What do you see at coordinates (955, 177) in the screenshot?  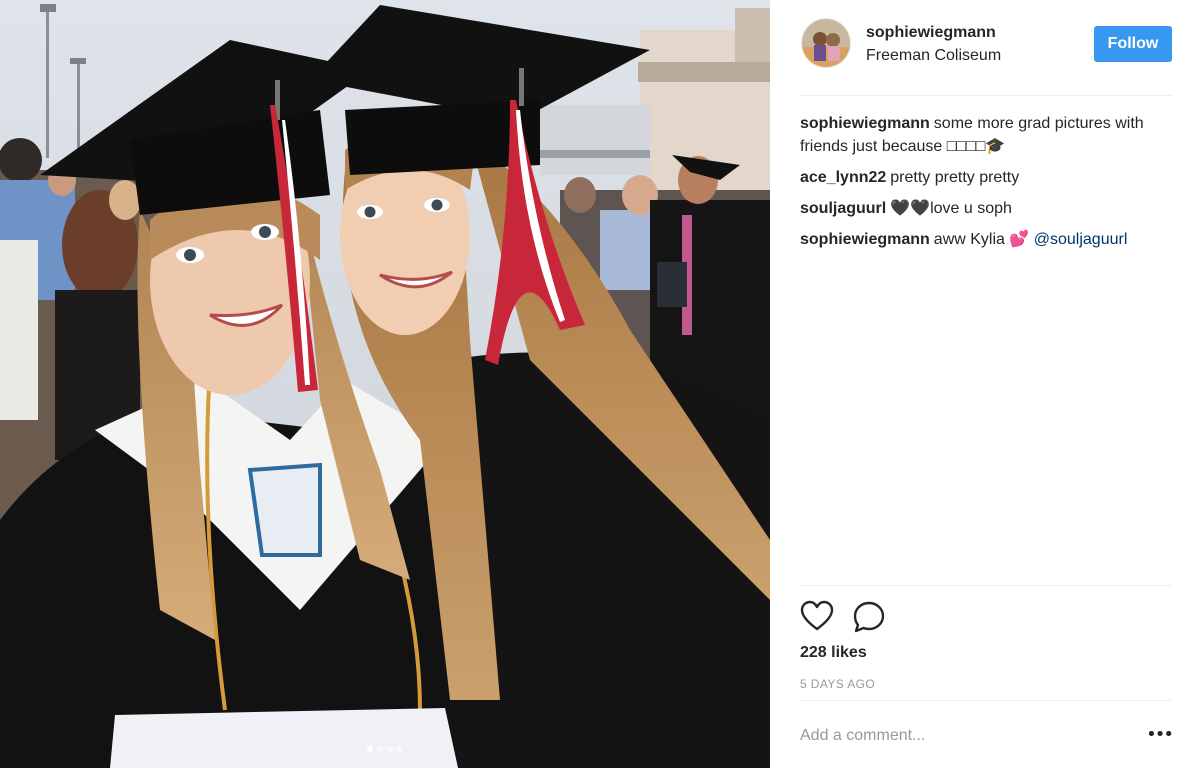 I see `comment-text: pretty pretty pretty` at bounding box center [955, 177].